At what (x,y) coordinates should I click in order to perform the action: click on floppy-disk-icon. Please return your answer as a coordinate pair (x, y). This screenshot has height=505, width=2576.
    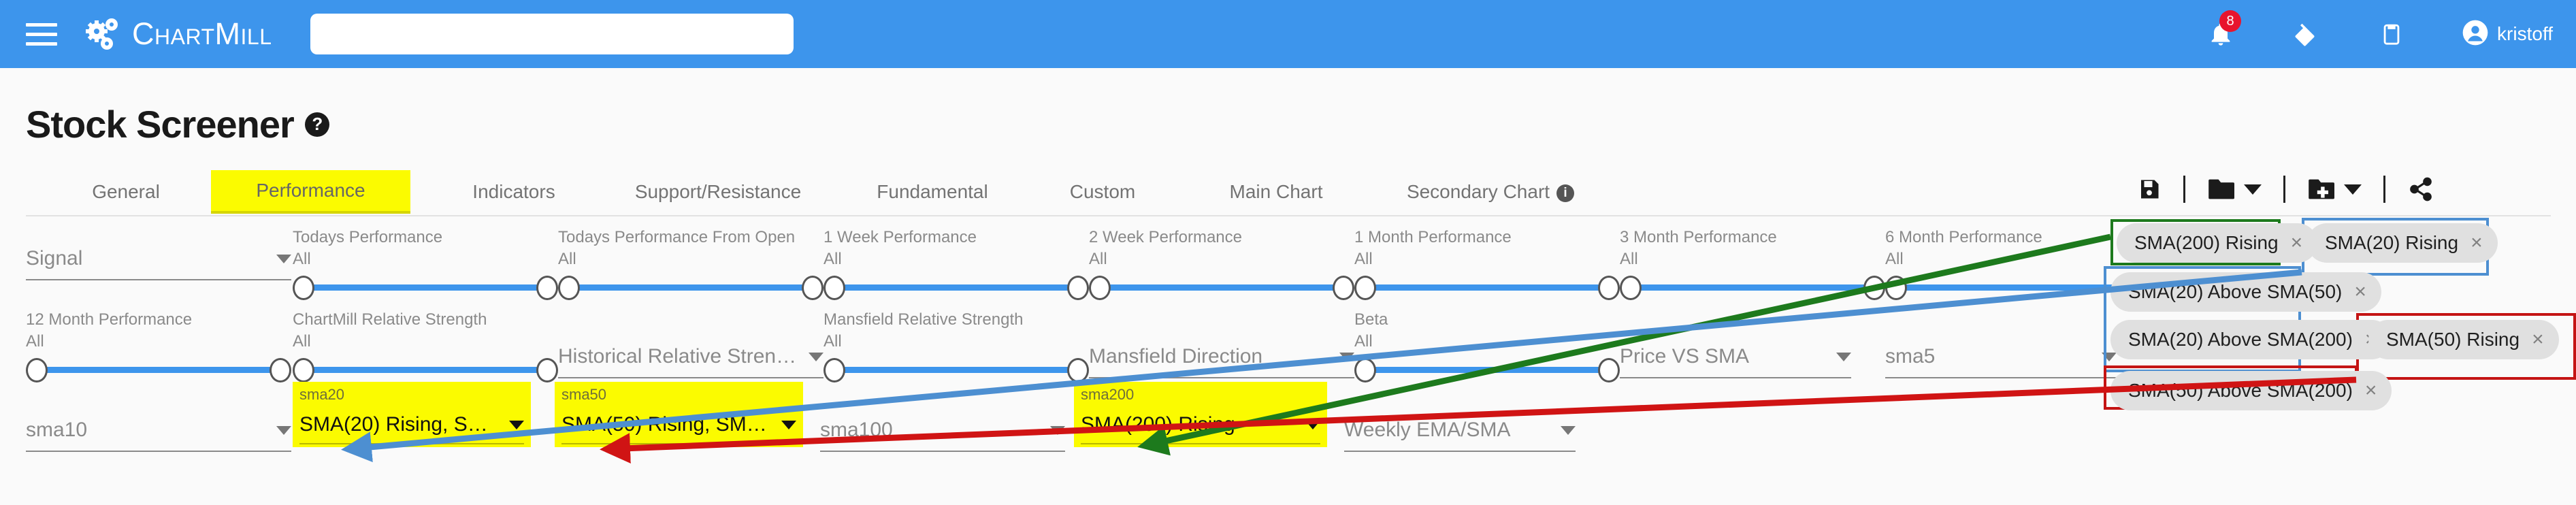
    Looking at the image, I should click on (2150, 190).